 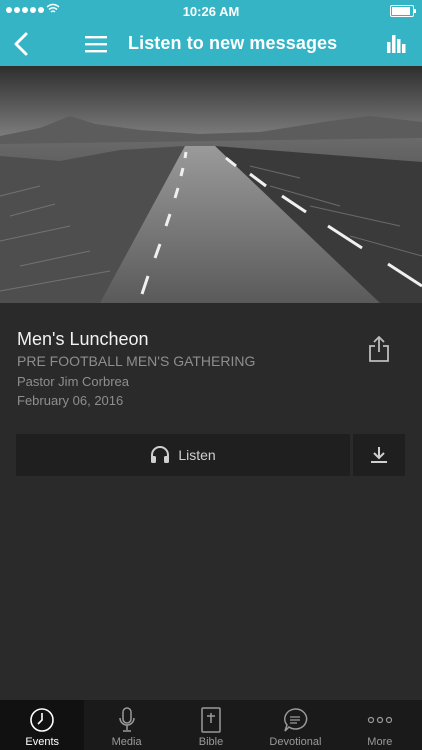 What do you see at coordinates (296, 720) in the screenshot?
I see `speech-bubble-icon` at bounding box center [296, 720].